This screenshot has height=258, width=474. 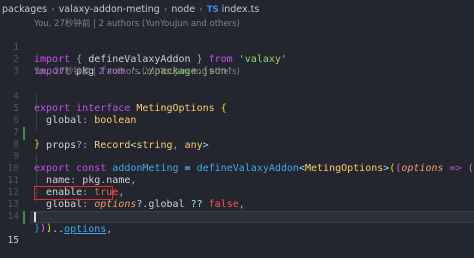 I want to click on line-content: })), so click(x=43, y=229).